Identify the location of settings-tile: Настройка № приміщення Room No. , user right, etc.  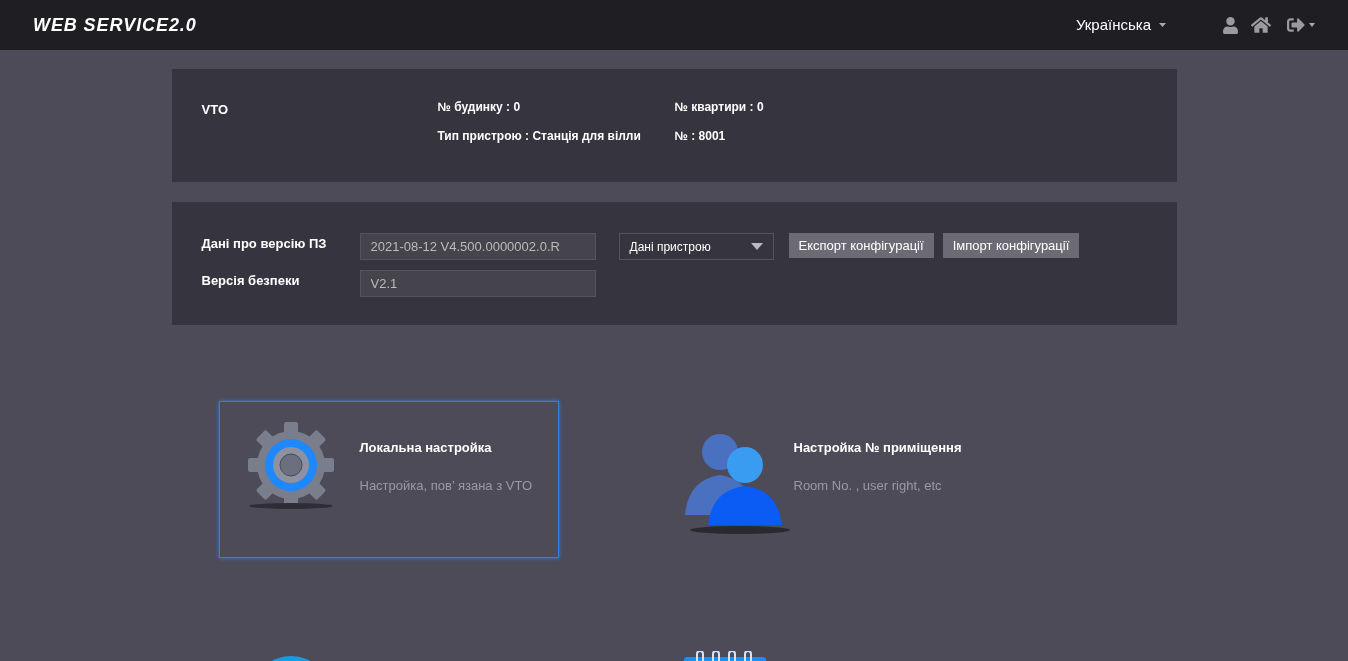
(822, 479).